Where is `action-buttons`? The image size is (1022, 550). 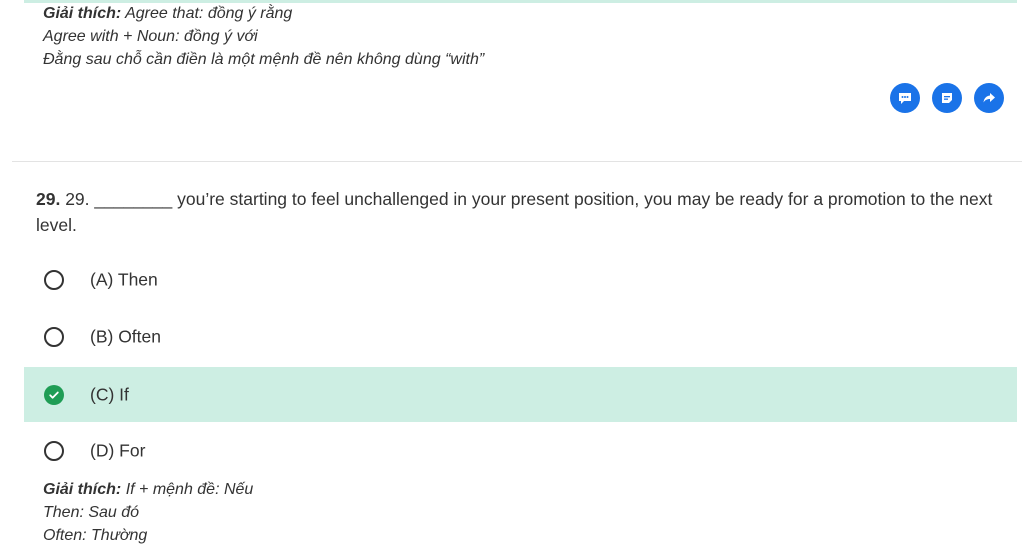
action-buttons is located at coordinates (947, 98).